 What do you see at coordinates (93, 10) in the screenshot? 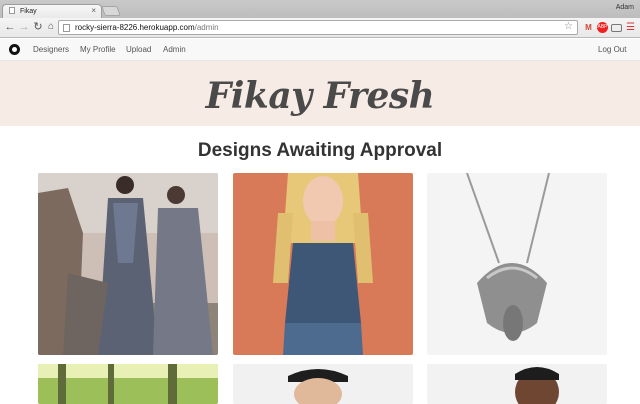
I see `tab-close-icon: ×` at bounding box center [93, 10].